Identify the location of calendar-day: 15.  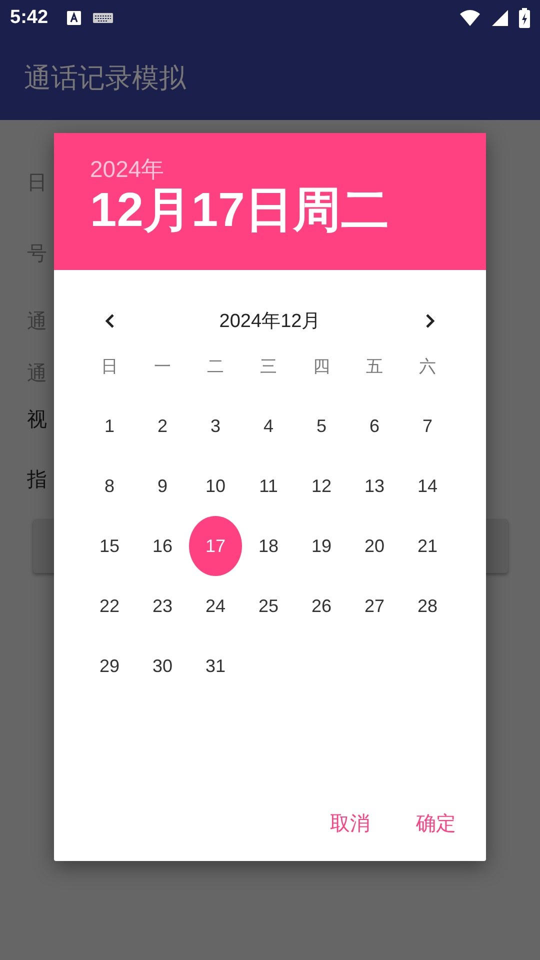
(109, 546).